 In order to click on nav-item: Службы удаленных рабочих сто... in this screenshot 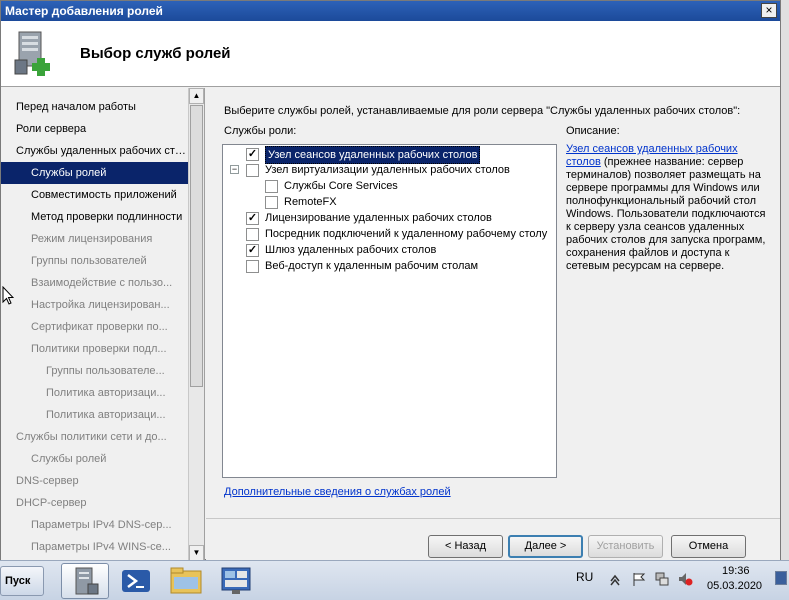, I will do `click(95, 151)`.